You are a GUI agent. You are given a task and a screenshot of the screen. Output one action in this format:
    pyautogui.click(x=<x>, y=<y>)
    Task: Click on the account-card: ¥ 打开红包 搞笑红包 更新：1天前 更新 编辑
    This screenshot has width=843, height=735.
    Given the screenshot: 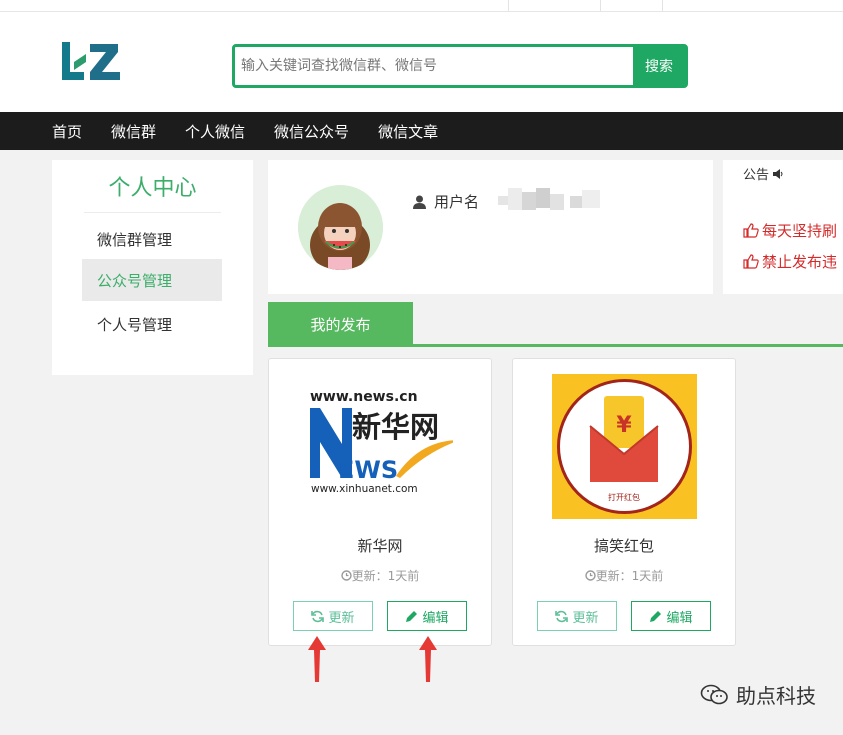 What is the action you would take?
    pyautogui.click(x=624, y=502)
    